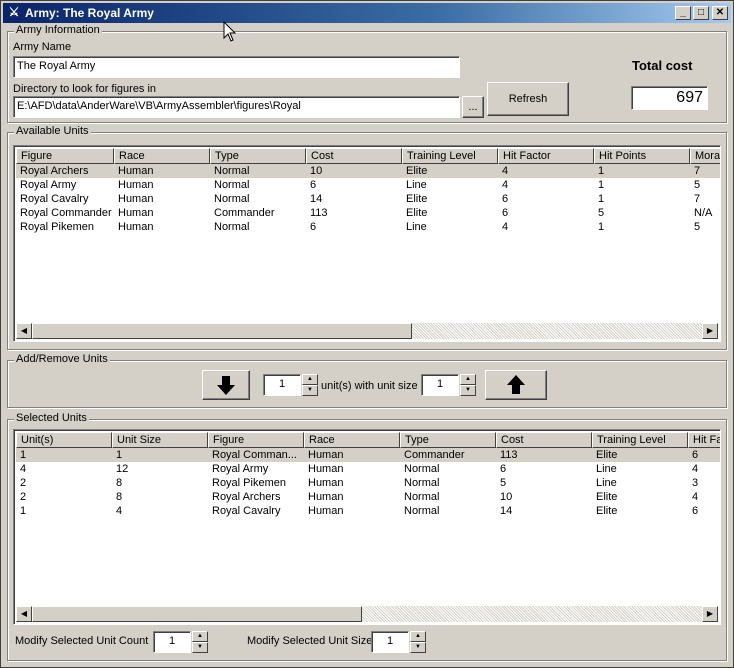  I want to click on selected_units-column-header: Figure, so click(256, 440).